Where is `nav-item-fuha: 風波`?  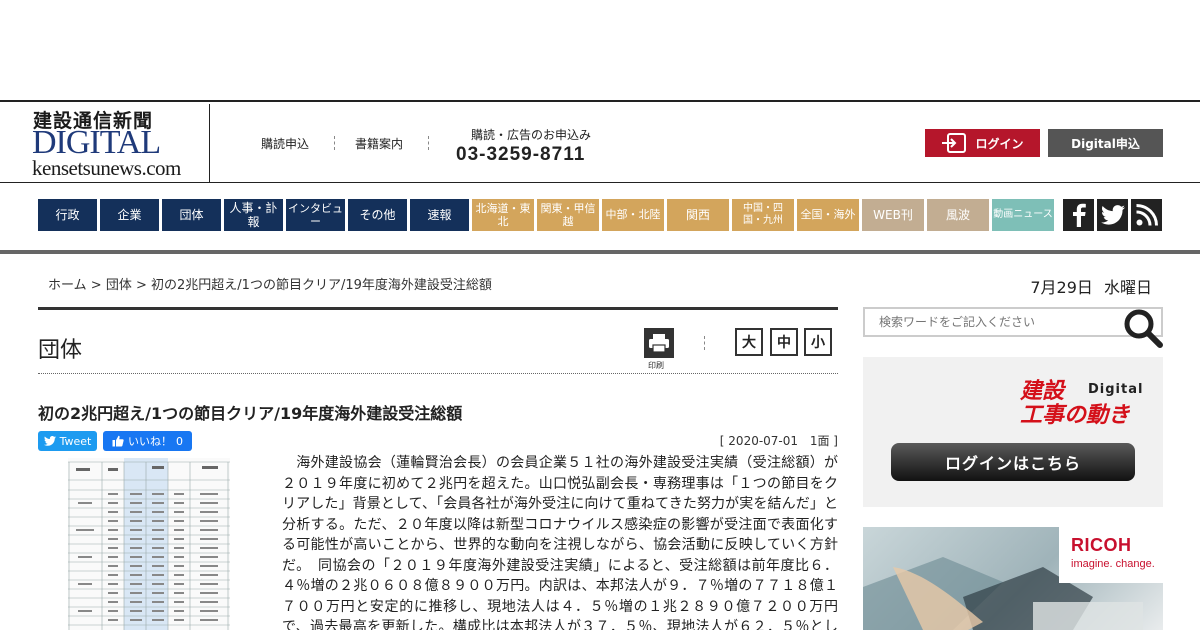
nav-item-fuha: 風波 is located at coordinates (958, 215).